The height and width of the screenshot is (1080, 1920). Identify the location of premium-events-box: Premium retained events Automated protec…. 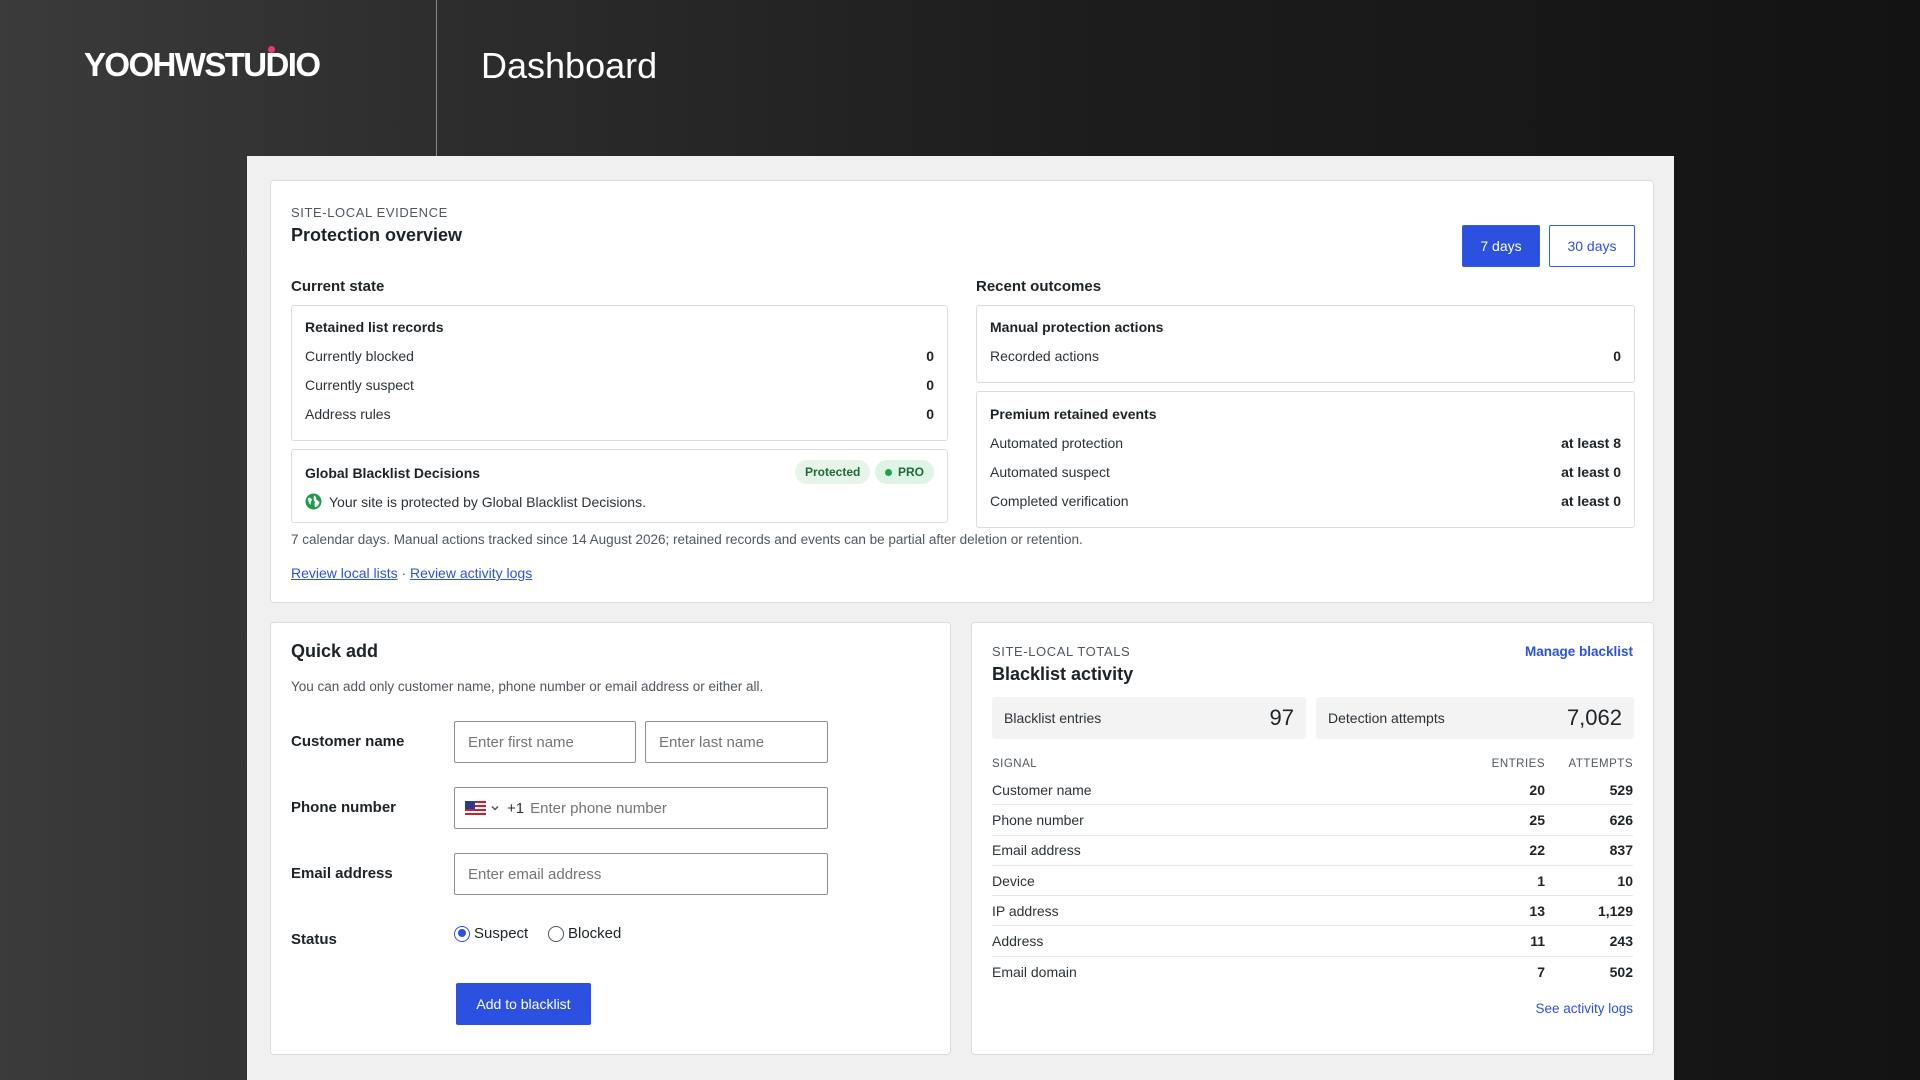
(1305, 459).